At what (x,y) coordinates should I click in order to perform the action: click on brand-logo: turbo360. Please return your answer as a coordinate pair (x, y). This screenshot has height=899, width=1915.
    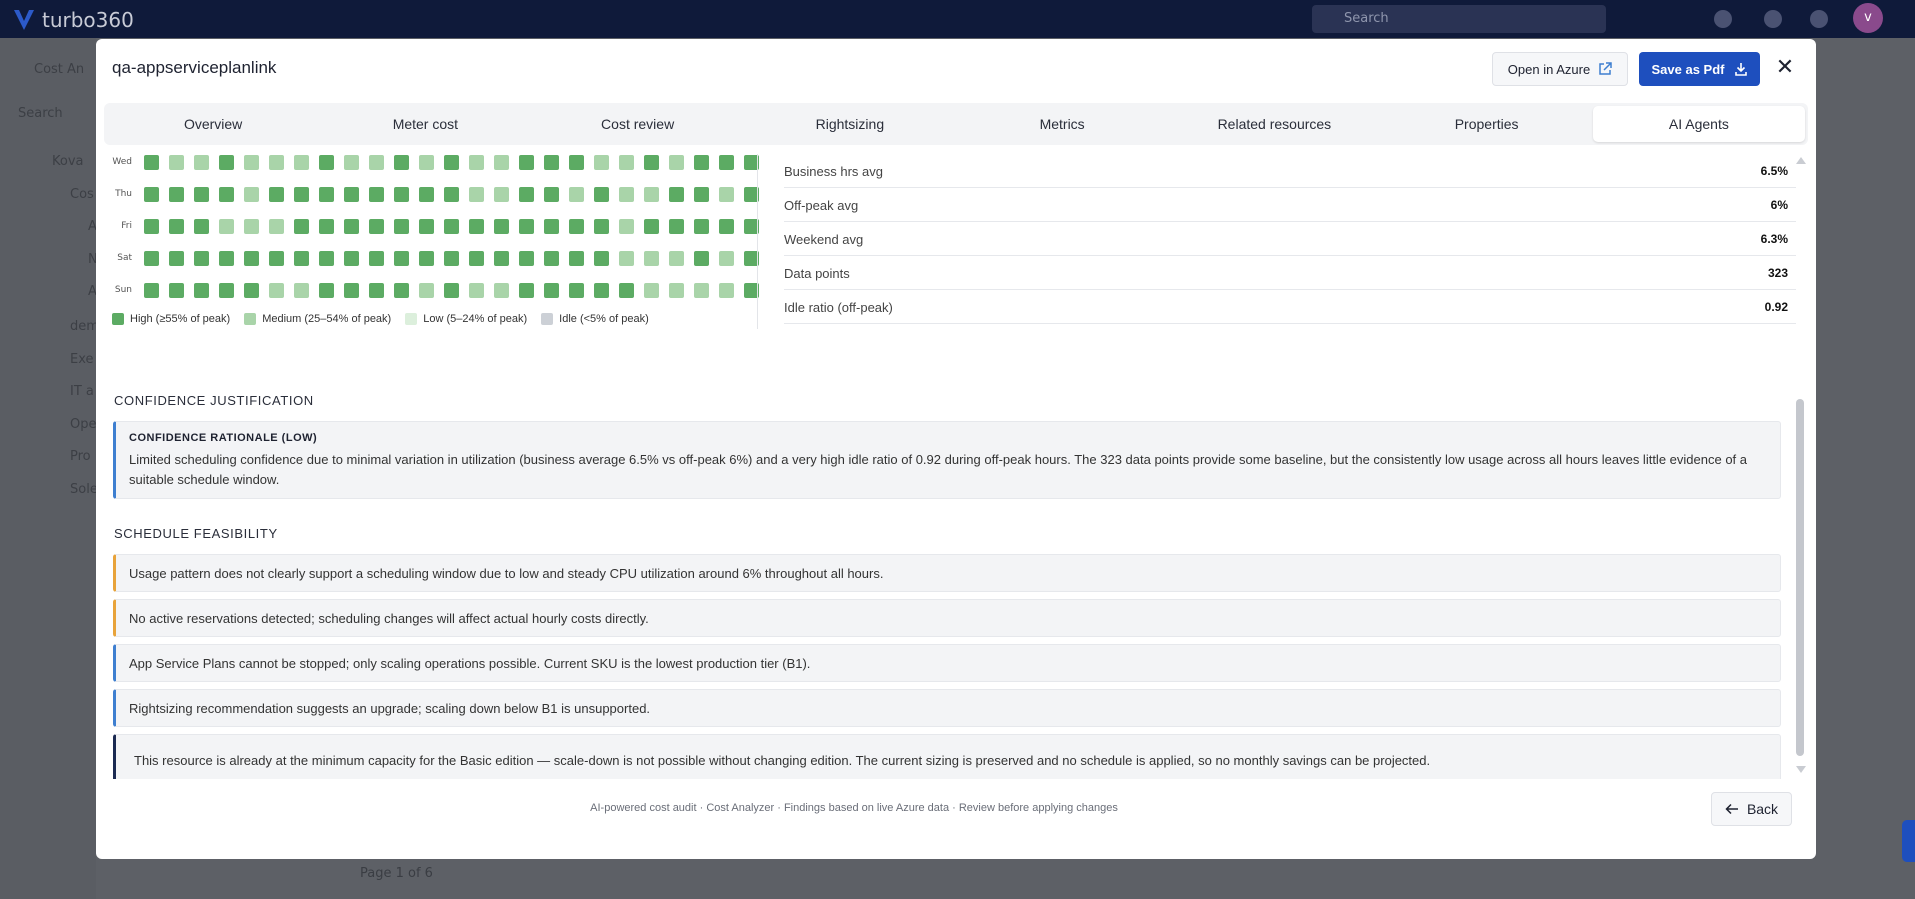
    Looking at the image, I should click on (74, 20).